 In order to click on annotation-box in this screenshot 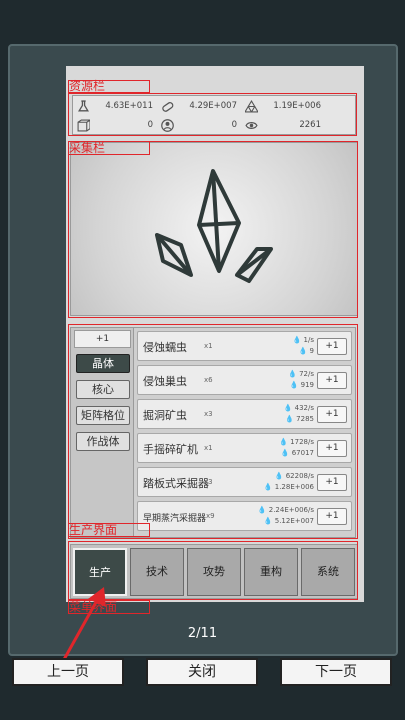, I will do `click(212, 114)`.